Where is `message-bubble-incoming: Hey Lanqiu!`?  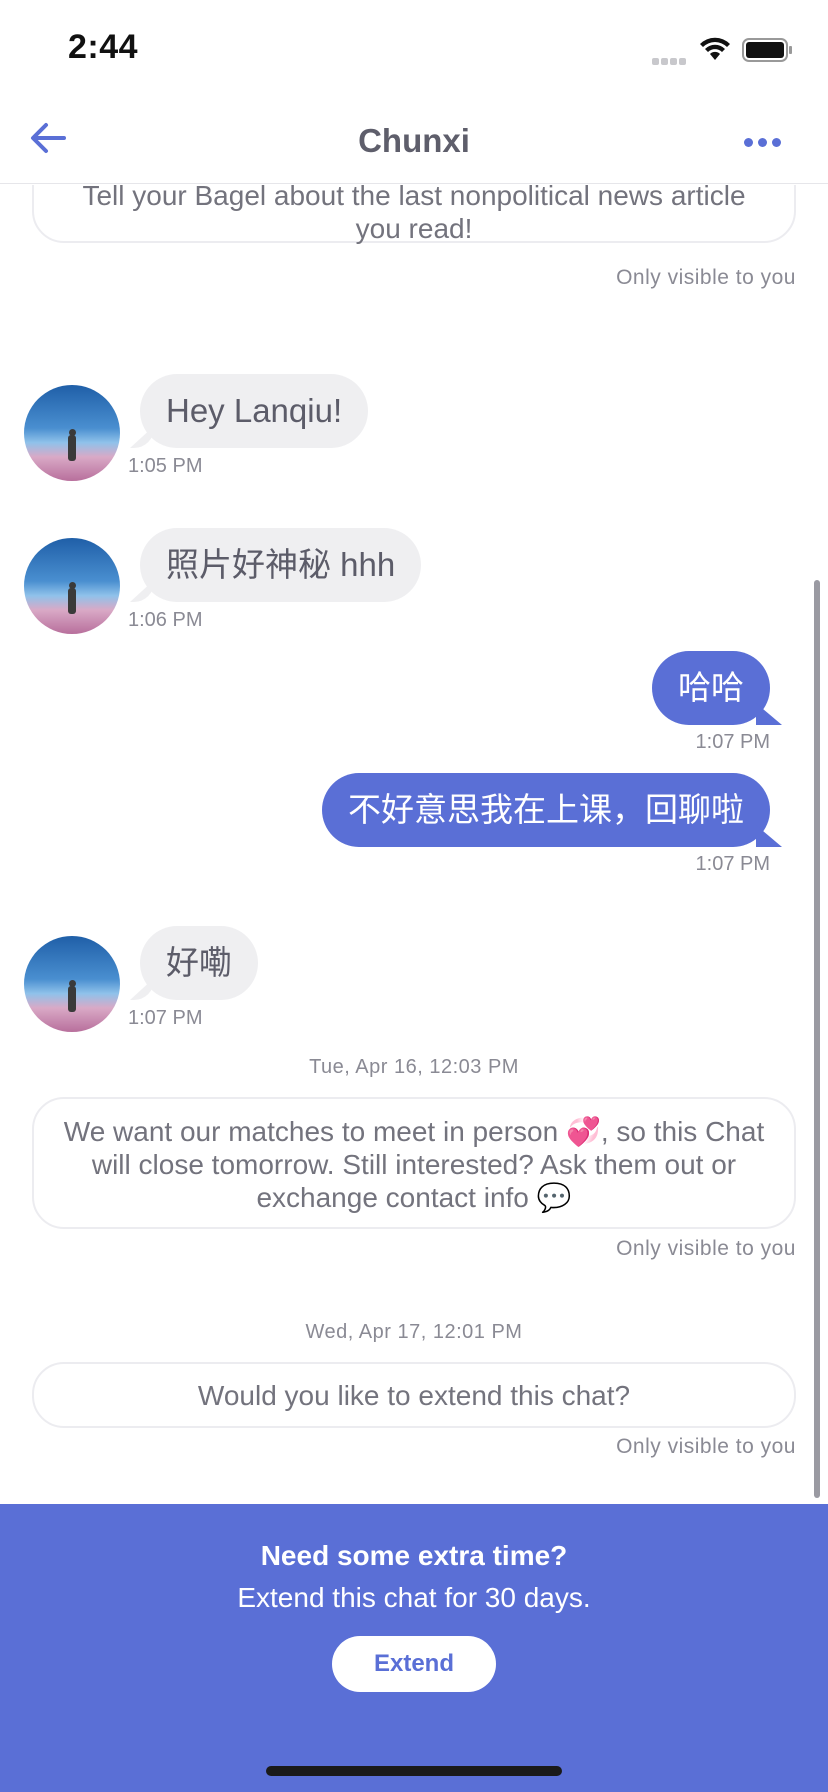 message-bubble-incoming: Hey Lanqiu! is located at coordinates (254, 411).